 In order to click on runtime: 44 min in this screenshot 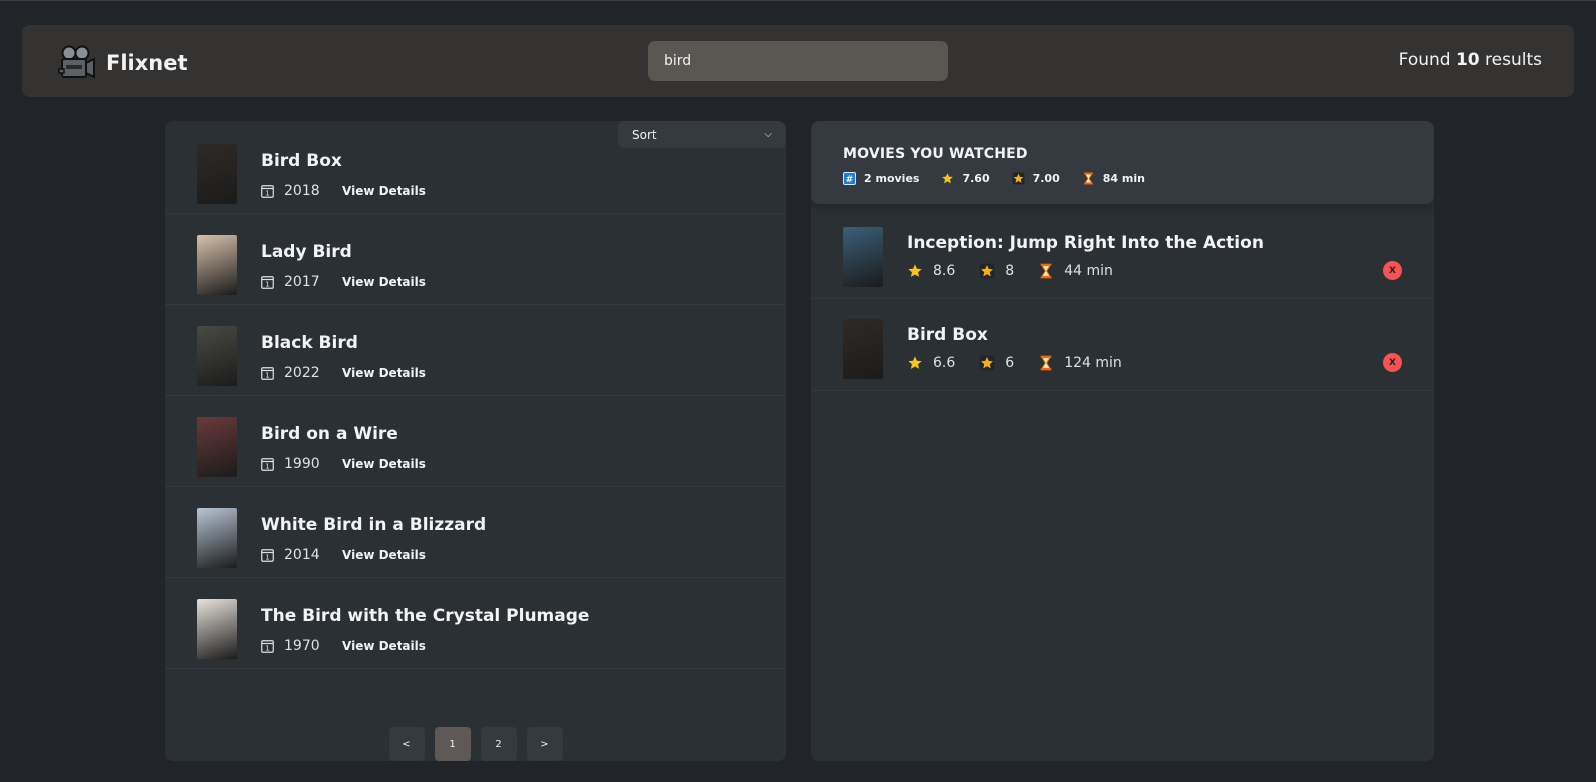, I will do `click(1088, 271)`.